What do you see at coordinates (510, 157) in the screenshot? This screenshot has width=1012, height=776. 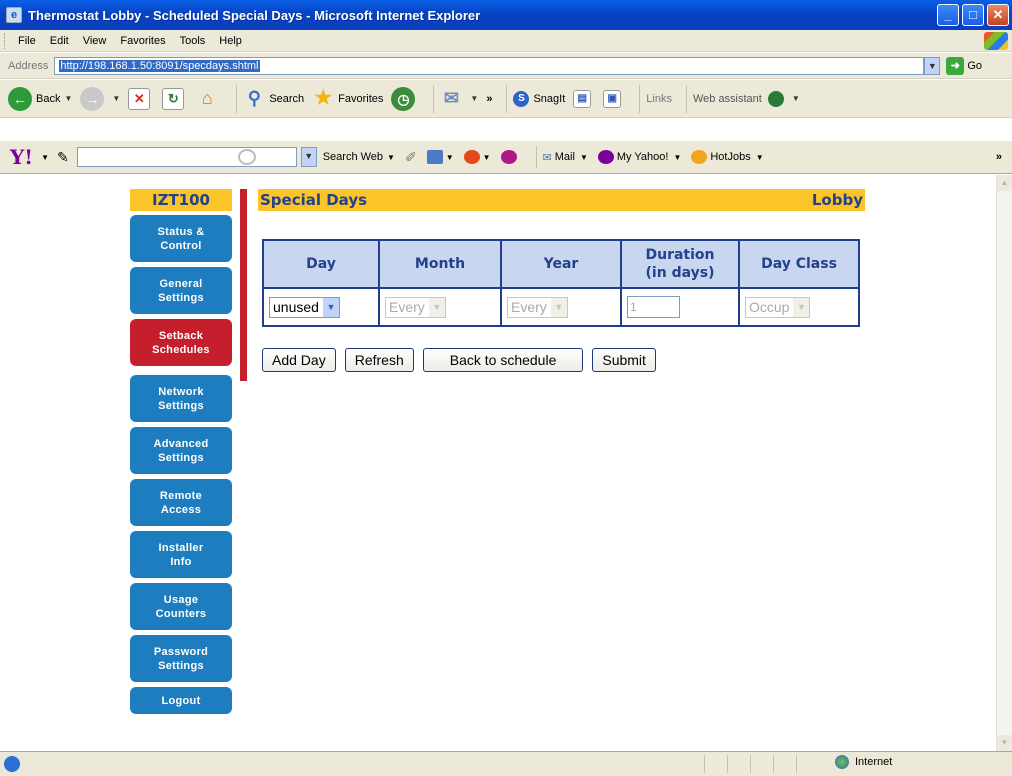 I see `headphones-button` at bounding box center [510, 157].